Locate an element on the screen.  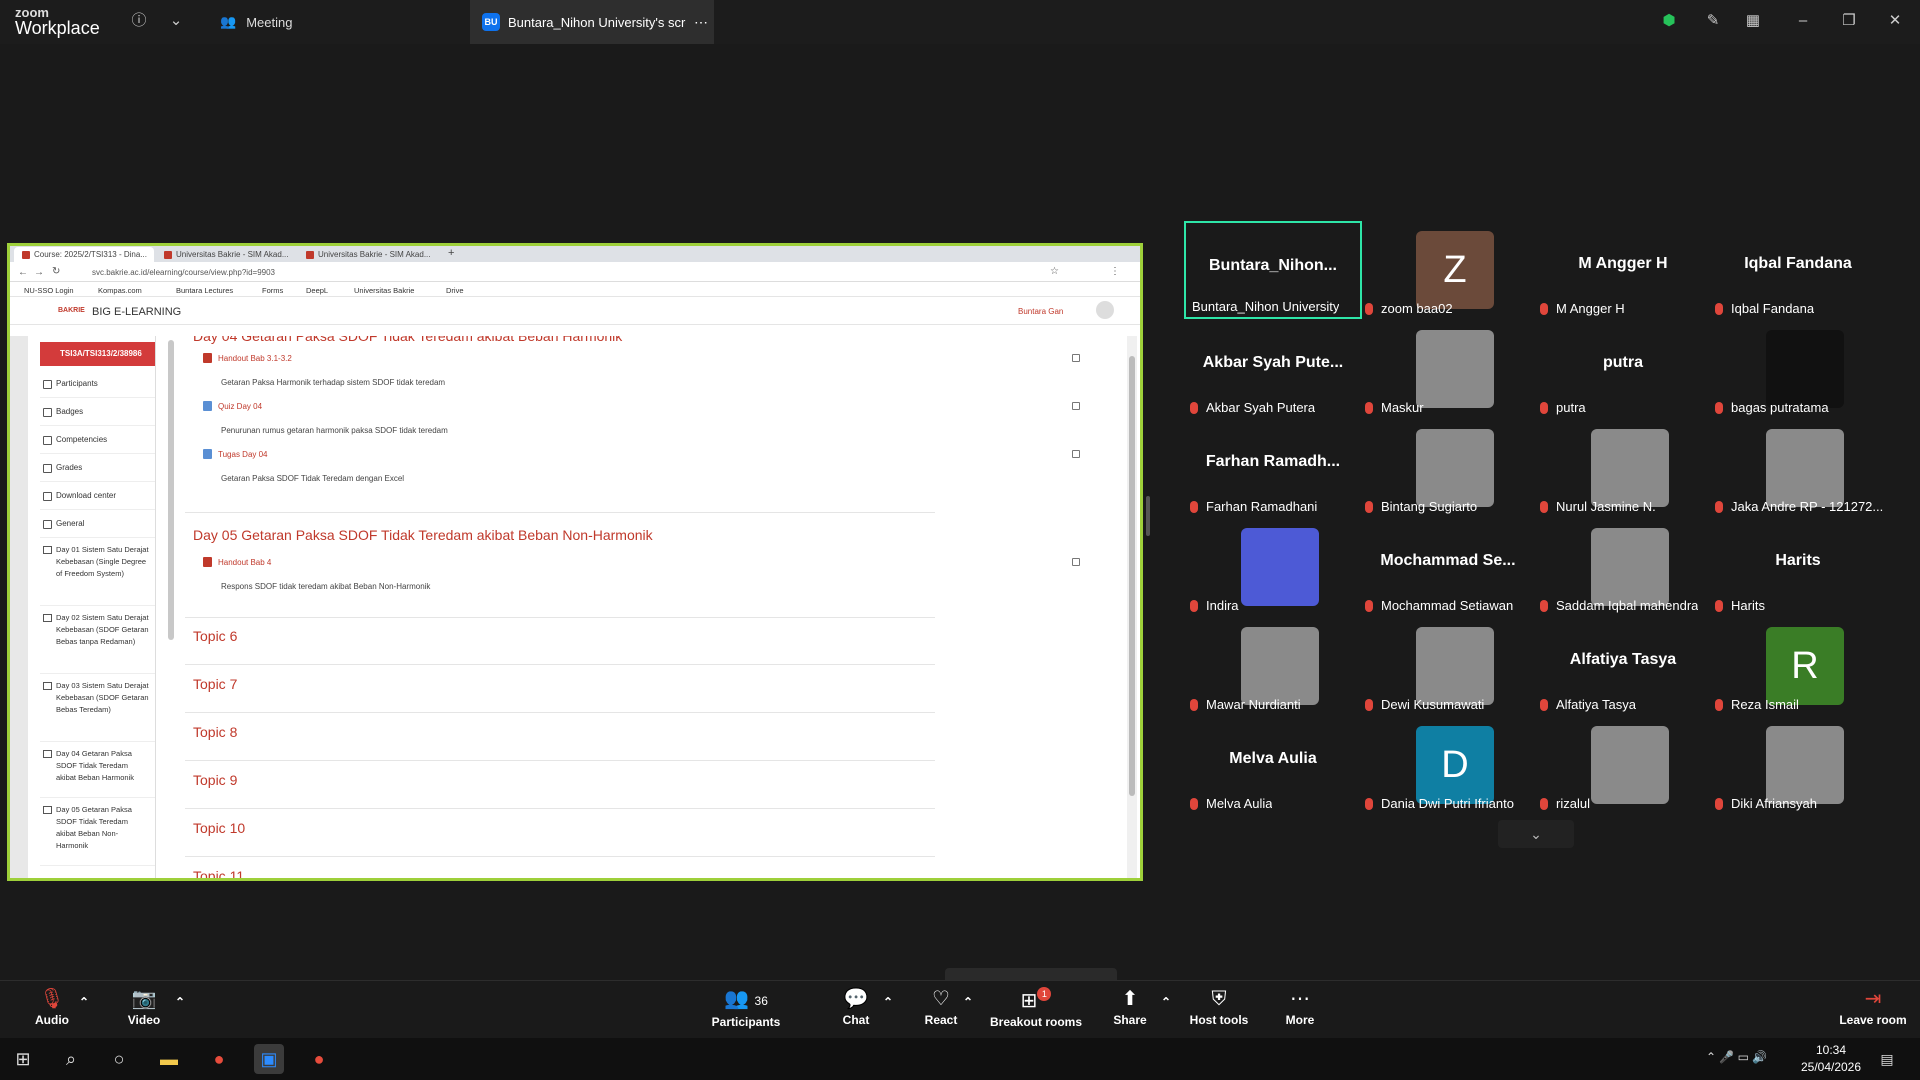
topic-9: Topic 9 is located at coordinates (215, 780).